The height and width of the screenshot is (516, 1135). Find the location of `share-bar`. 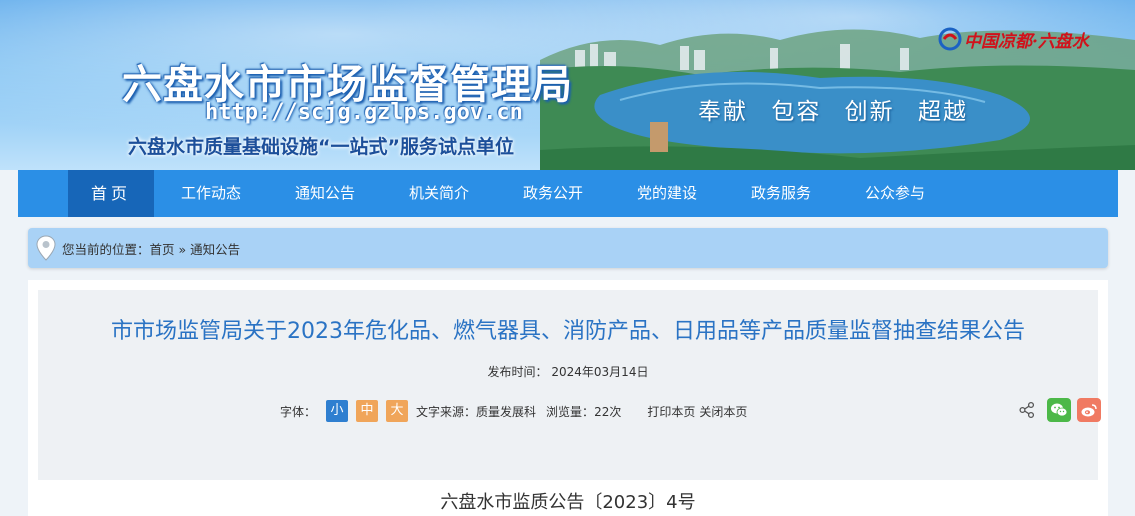

share-bar is located at coordinates (1059, 410).